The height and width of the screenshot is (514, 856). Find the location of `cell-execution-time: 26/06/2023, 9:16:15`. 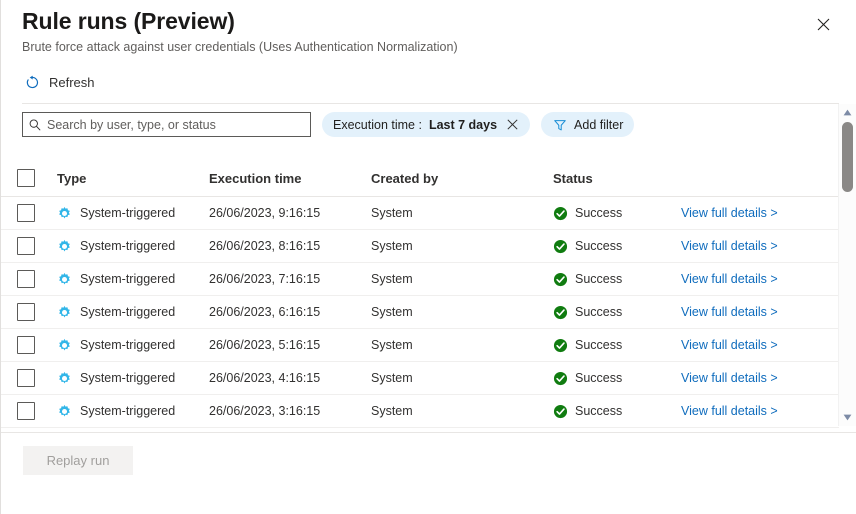

cell-execution-time: 26/06/2023, 9:16:15 is located at coordinates (265, 213).